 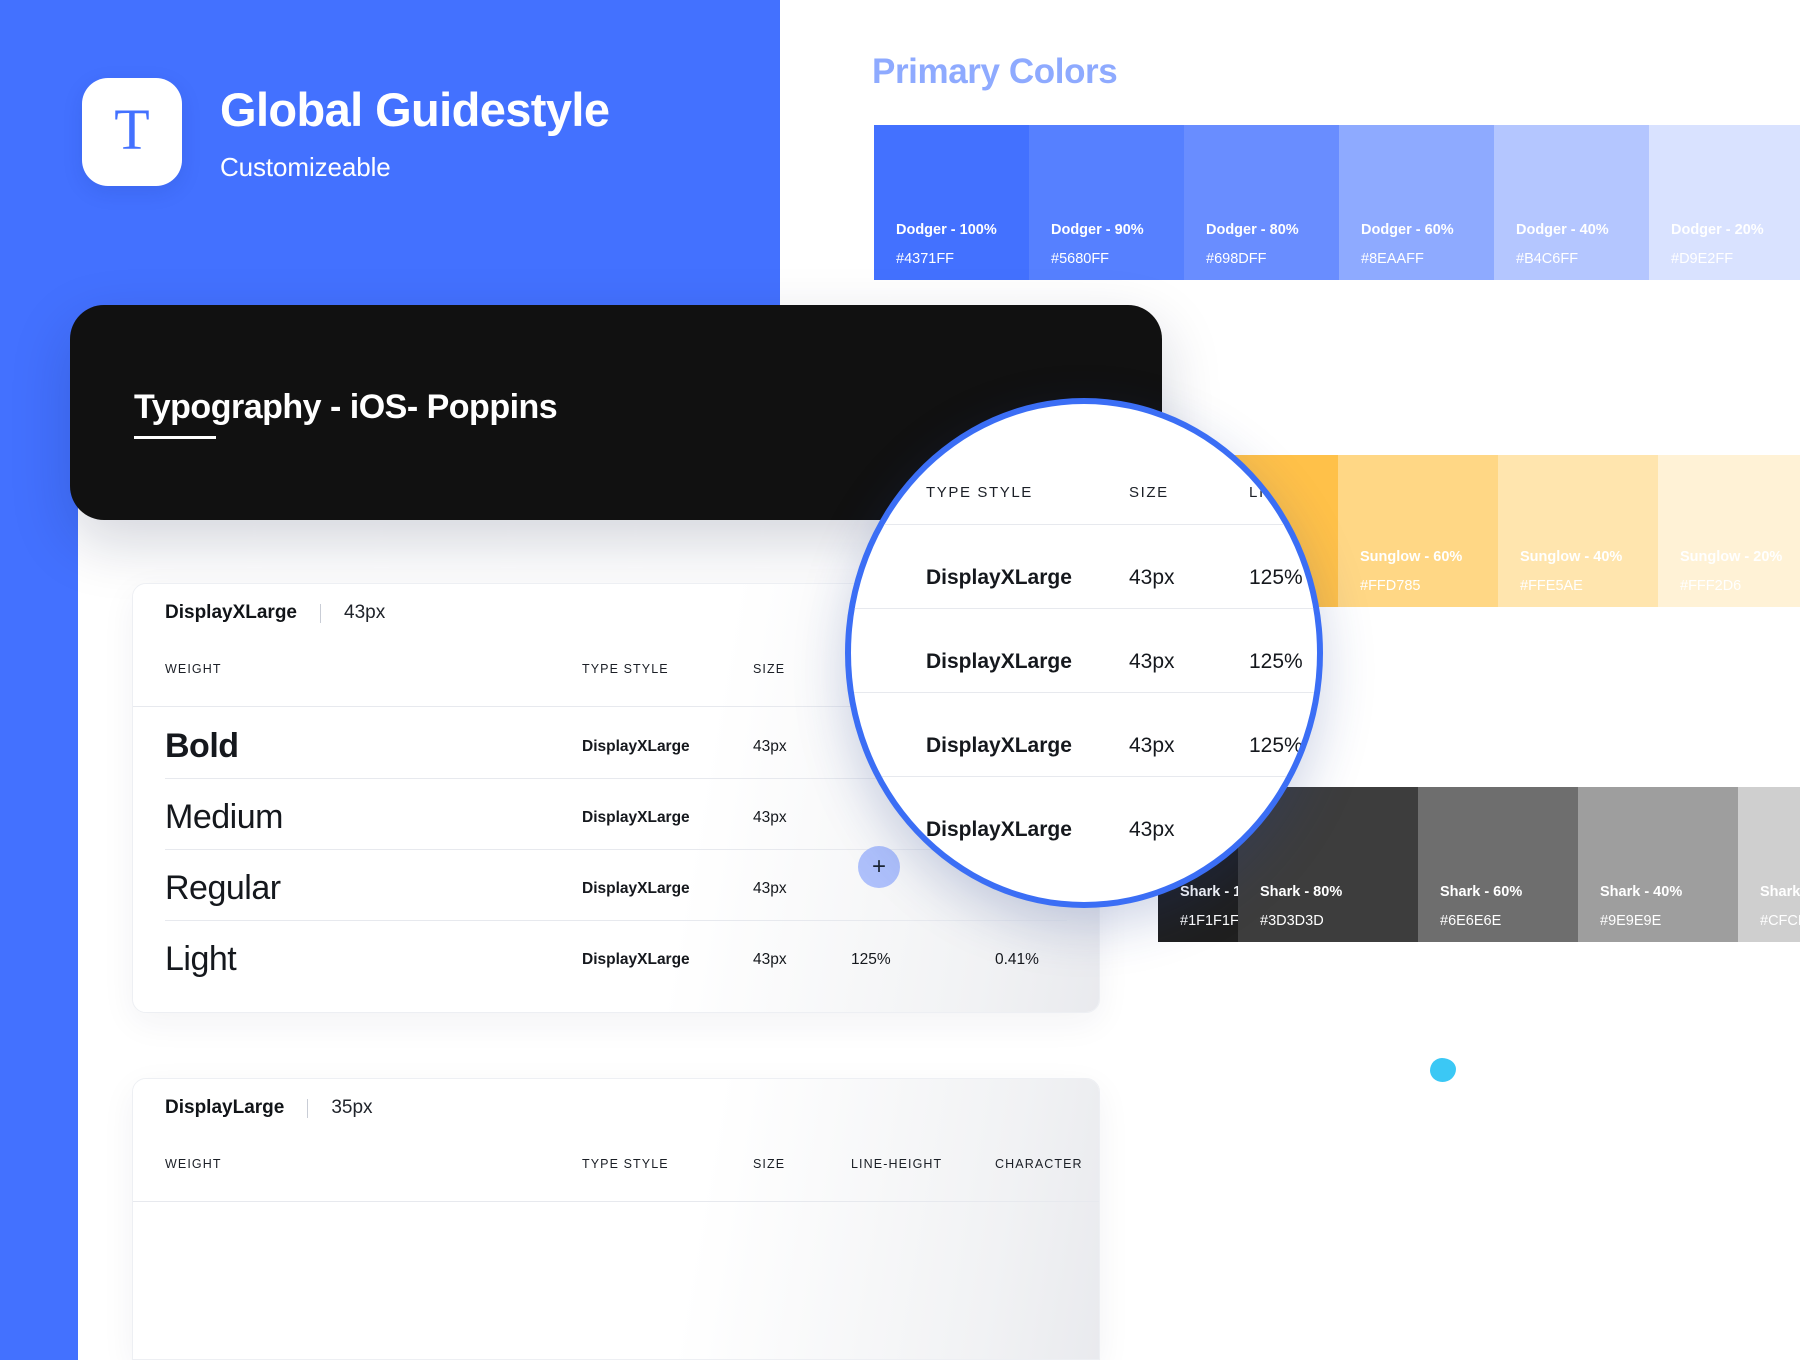 What do you see at coordinates (1571, 202) in the screenshot?
I see `primary-color-swatch: Dodger - 40% #B4C6FF` at bounding box center [1571, 202].